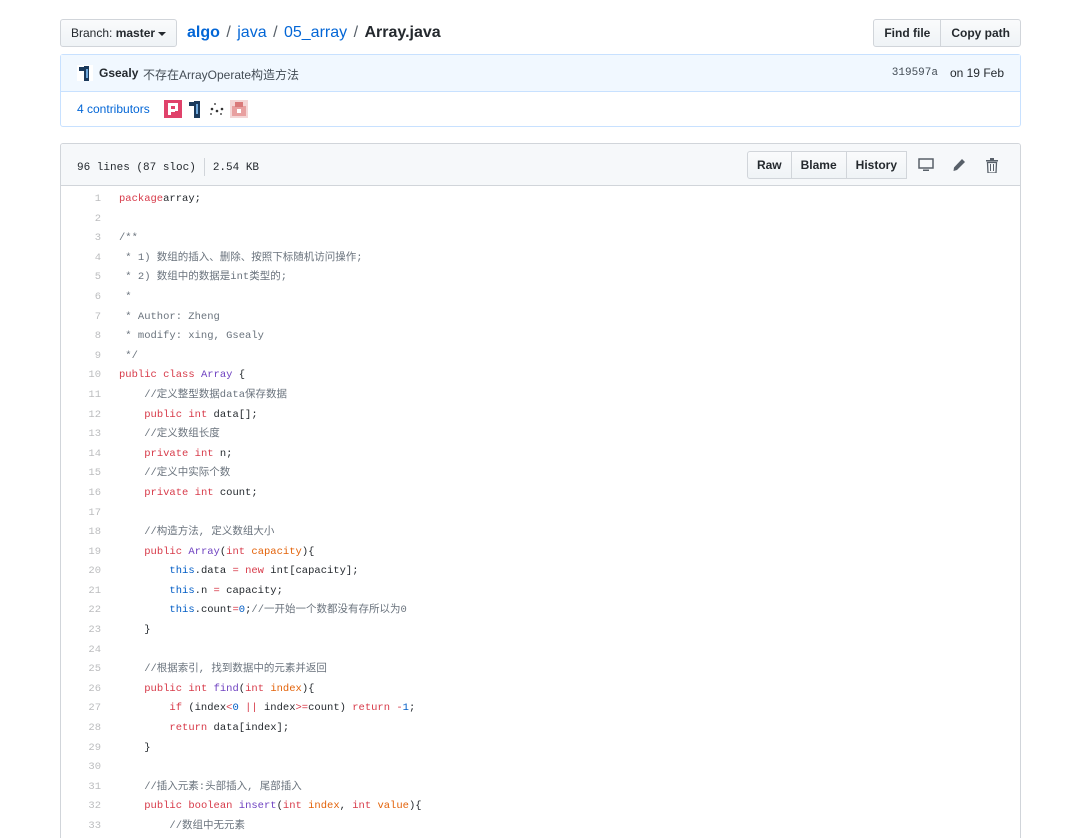  What do you see at coordinates (113, 109) in the screenshot?
I see `contributors-count-link: 4 contributors` at bounding box center [113, 109].